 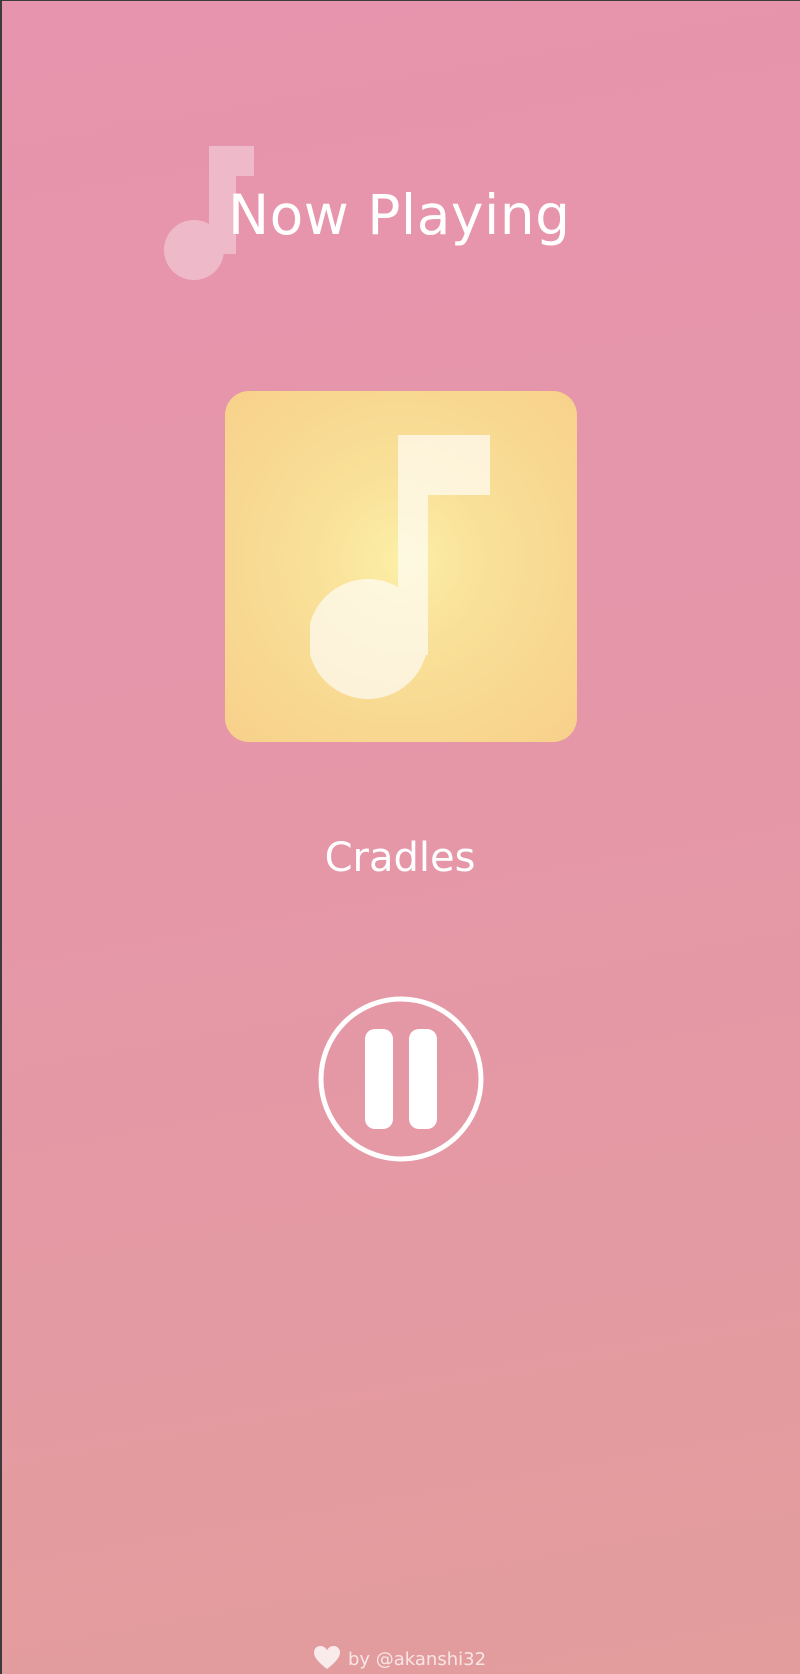 I want to click on music-note-icon, so click(x=400, y=567).